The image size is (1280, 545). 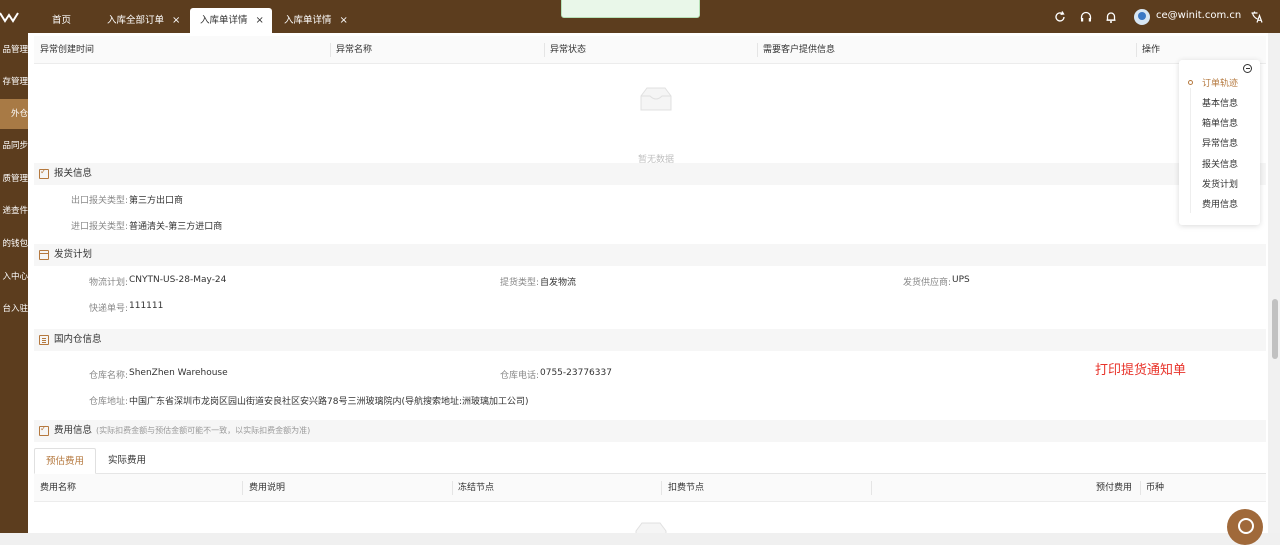 I want to click on sidebar-item-overseas-warehouse: 外仓, so click(x=14, y=114).